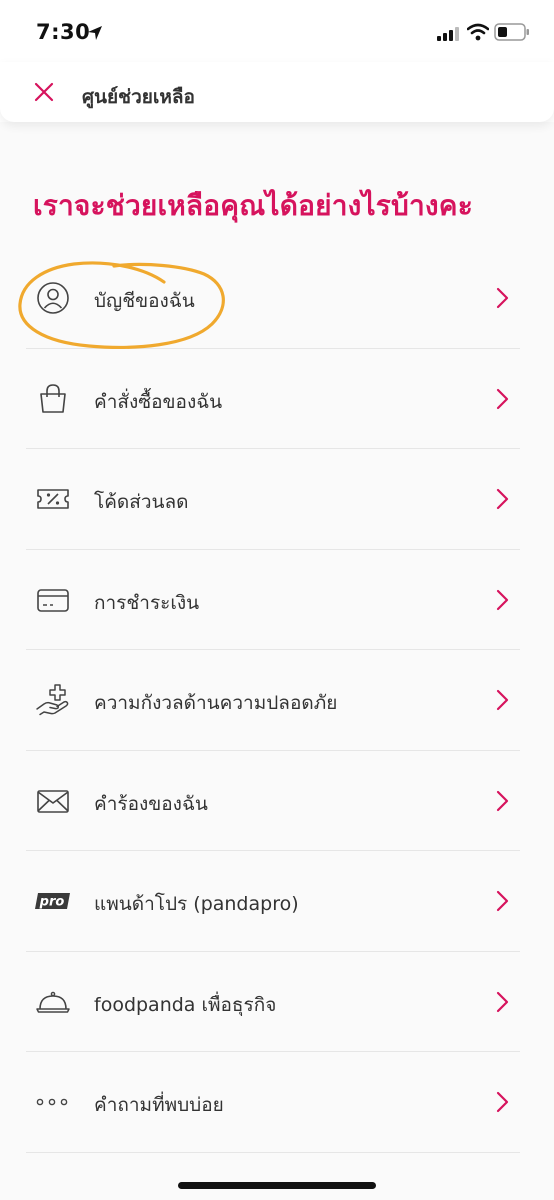 The width and height of the screenshot is (554, 1200). What do you see at coordinates (141, 502) in the screenshot?
I see `topic-label: โค้ดส่วนลด` at bounding box center [141, 502].